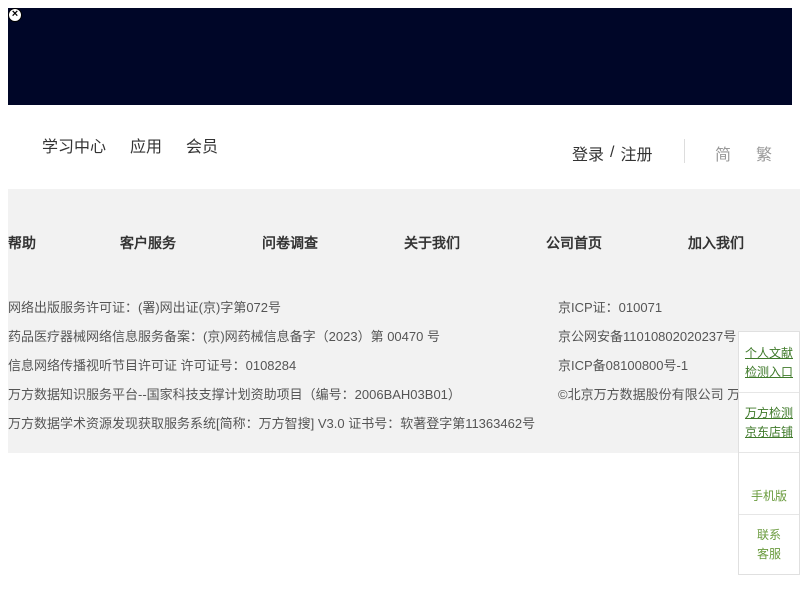  Describe the element at coordinates (146, 145) in the screenshot. I see `nav-apps: 应用` at that location.